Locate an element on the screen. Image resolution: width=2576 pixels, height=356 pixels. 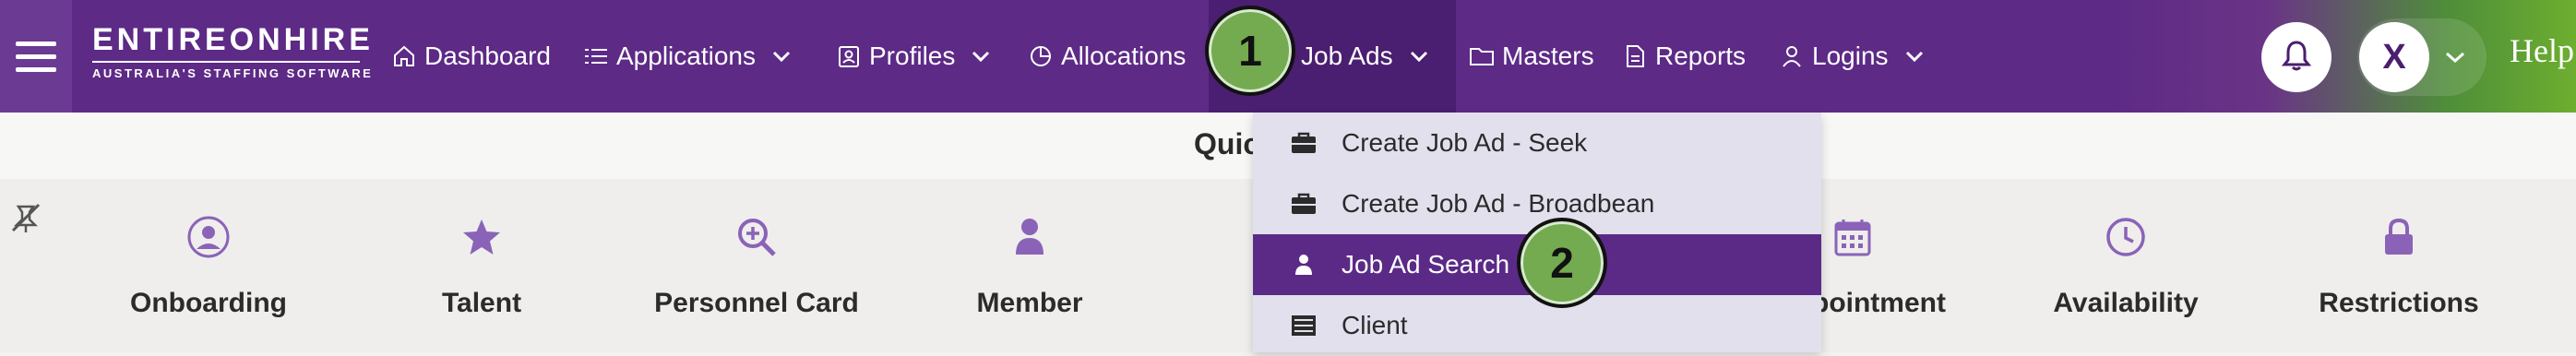
quick-link-onboarding: Onboarding is located at coordinates (208, 266).